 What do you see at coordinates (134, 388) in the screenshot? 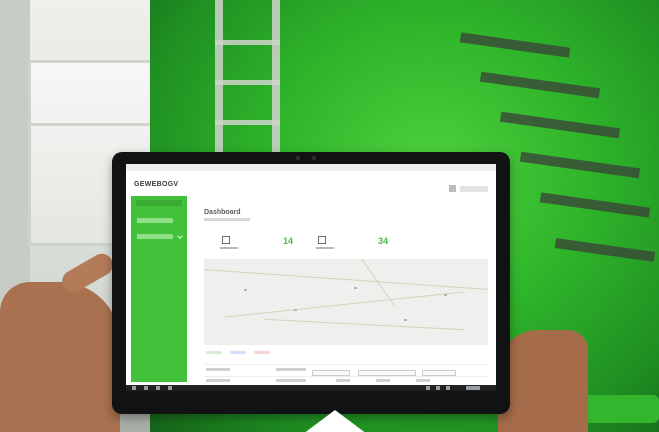
I see `start-icon` at bounding box center [134, 388].